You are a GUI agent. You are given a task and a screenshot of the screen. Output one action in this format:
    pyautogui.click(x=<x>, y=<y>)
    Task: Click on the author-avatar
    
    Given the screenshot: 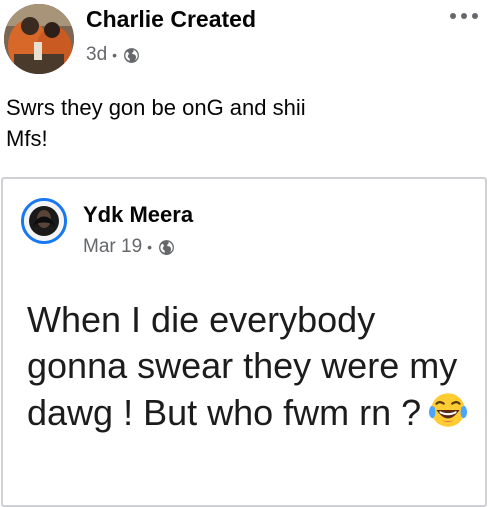 What is the action you would take?
    pyautogui.click(x=39, y=39)
    